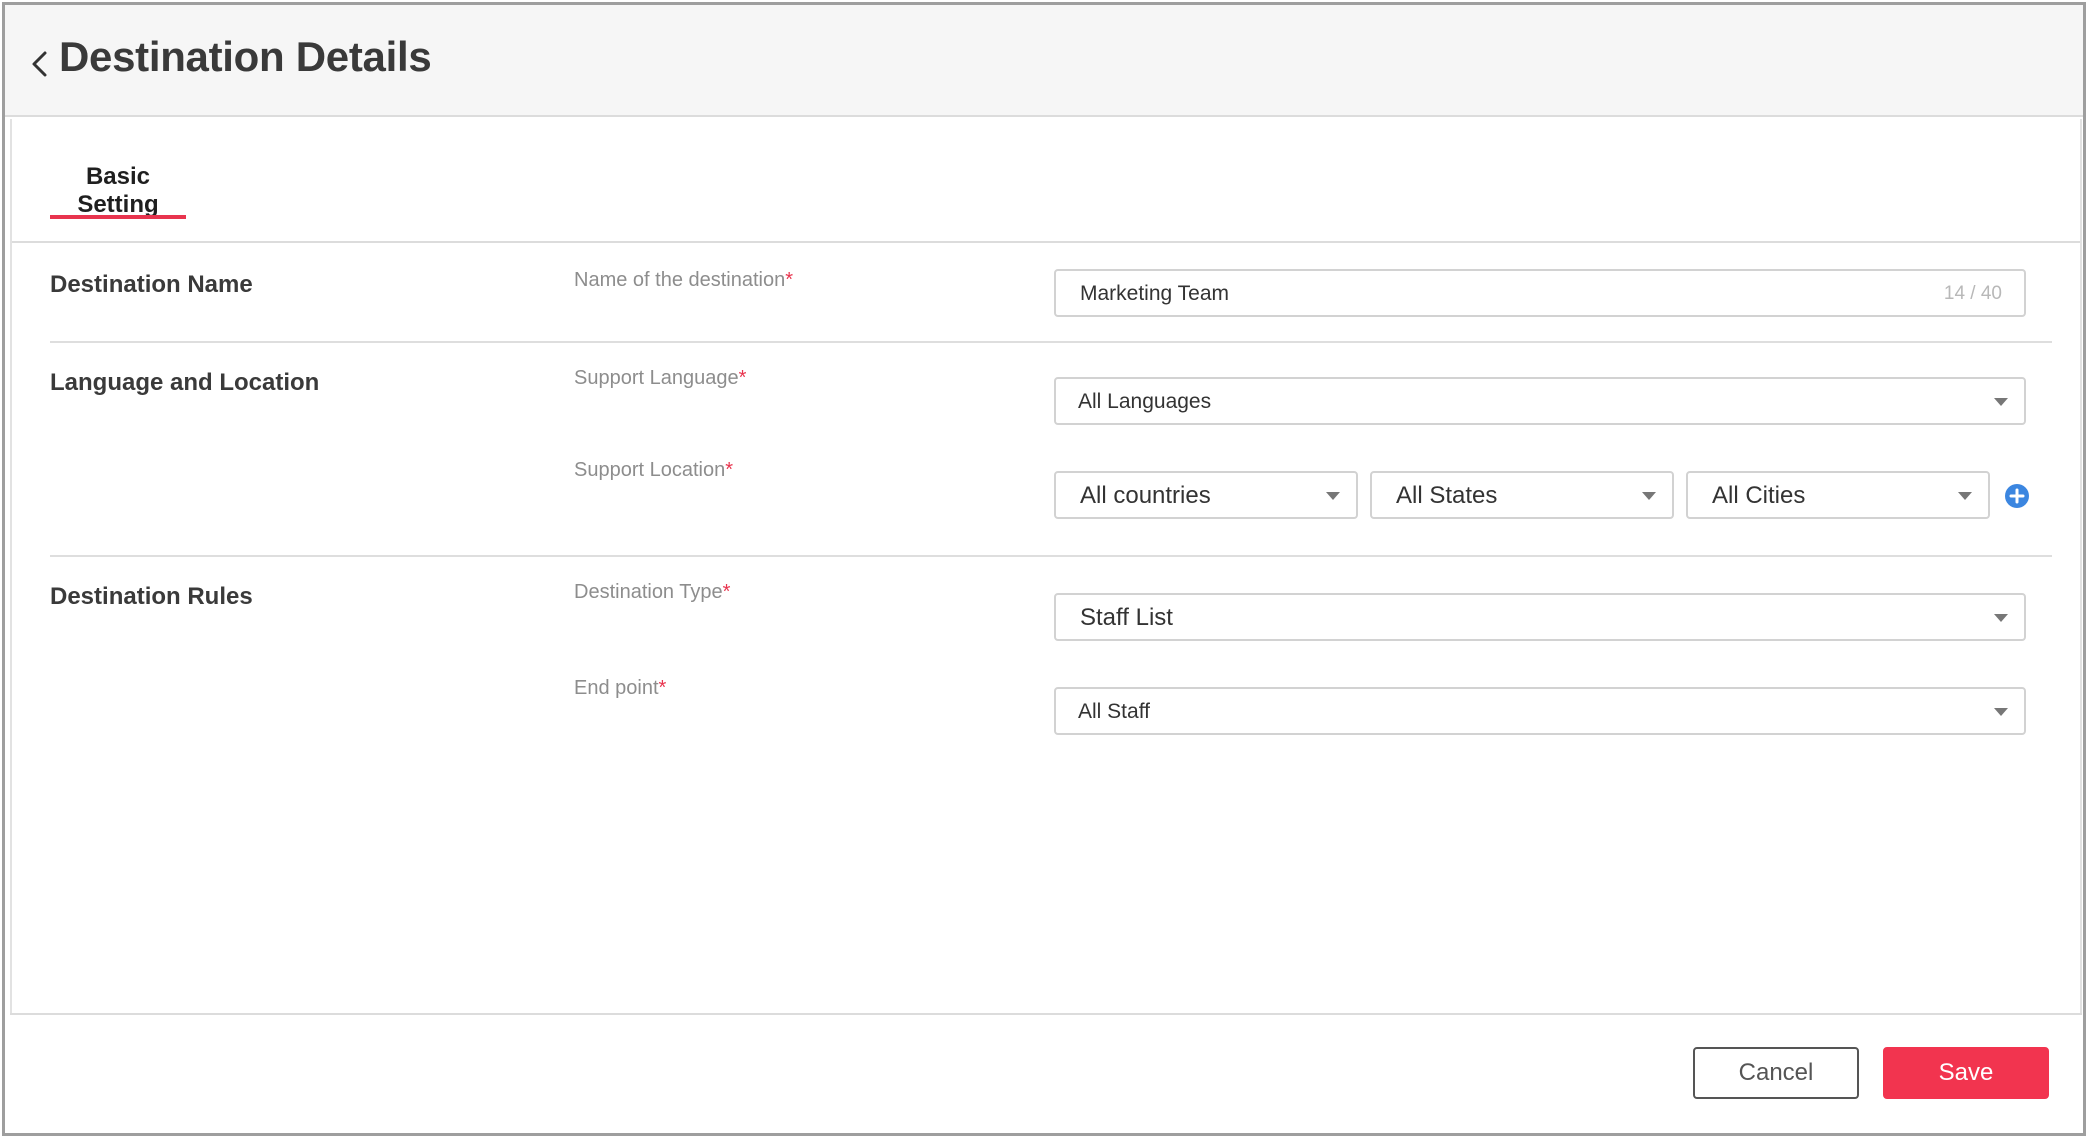 This screenshot has width=2088, height=1138. Describe the element at coordinates (151, 596) in the screenshot. I see `section-title-destination-rules: Destination Rules` at that location.